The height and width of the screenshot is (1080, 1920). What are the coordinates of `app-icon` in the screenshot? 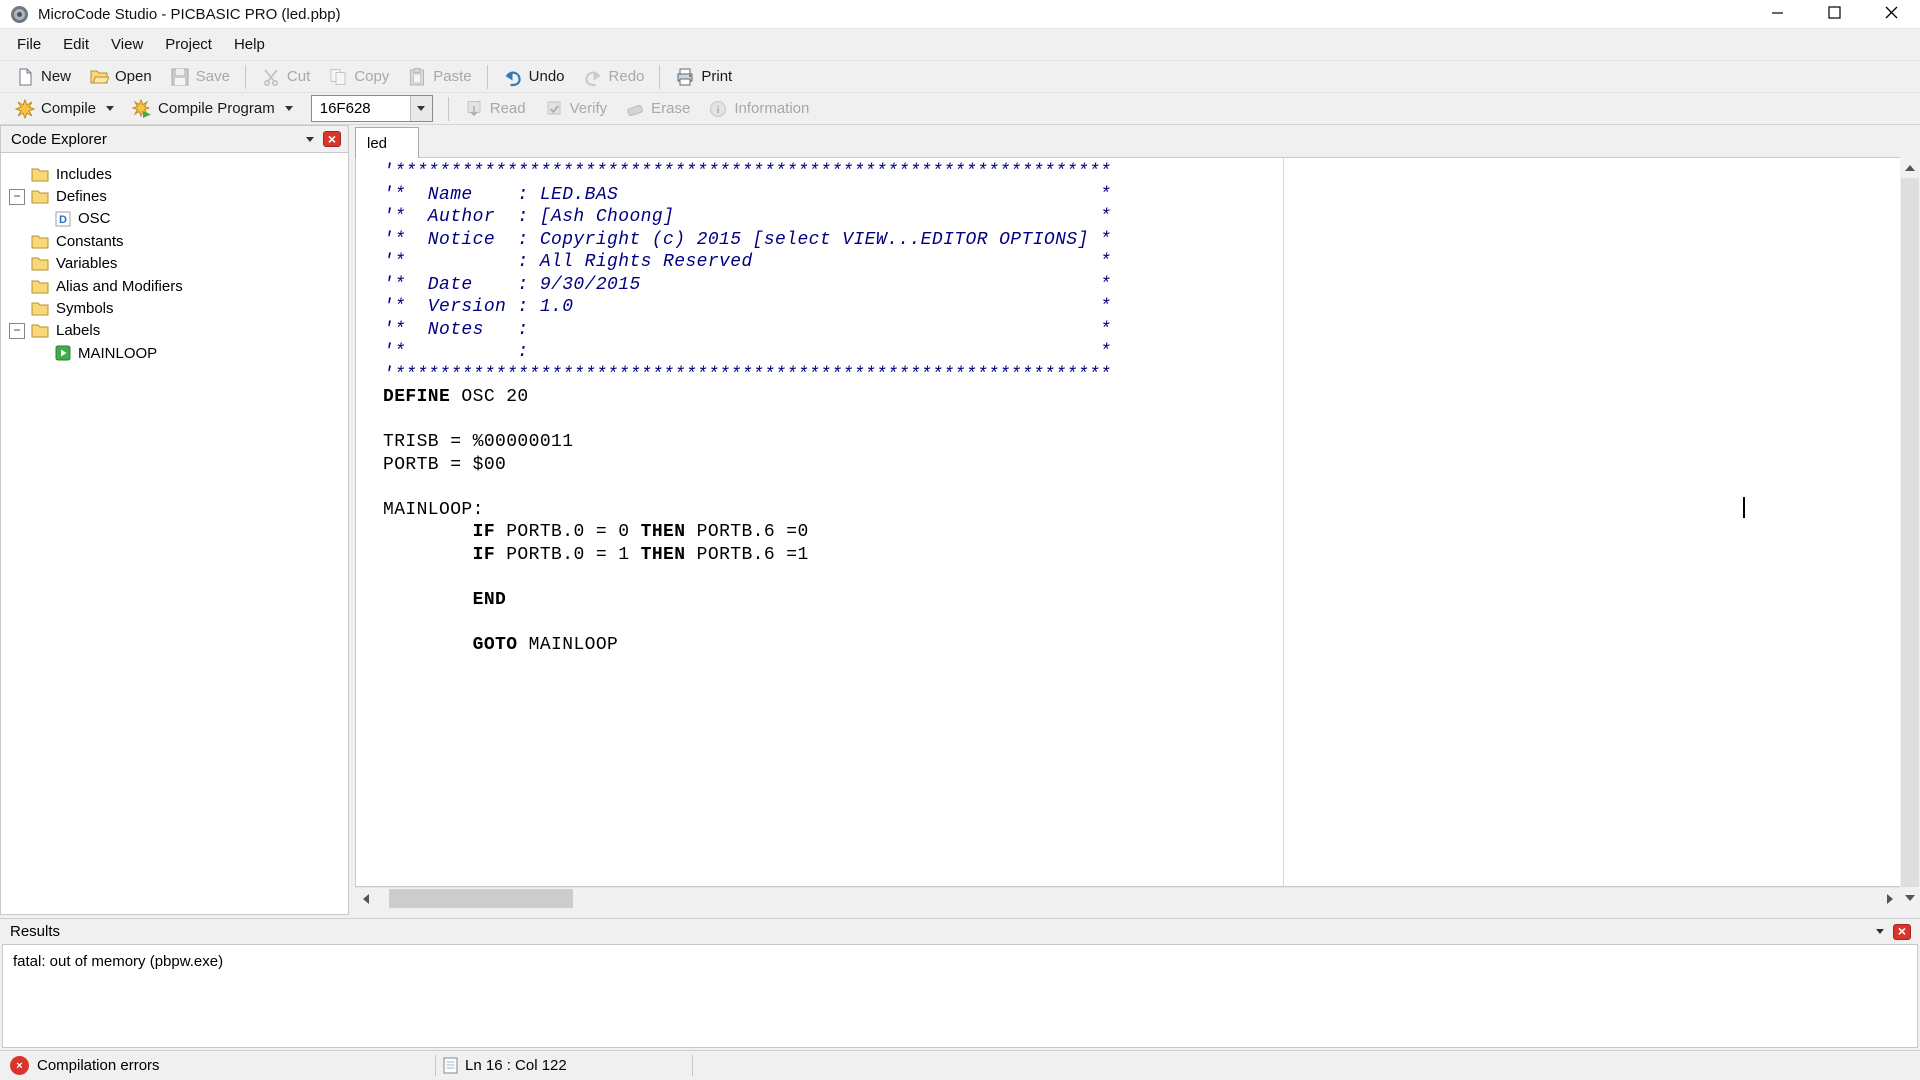 It's located at (19, 14).